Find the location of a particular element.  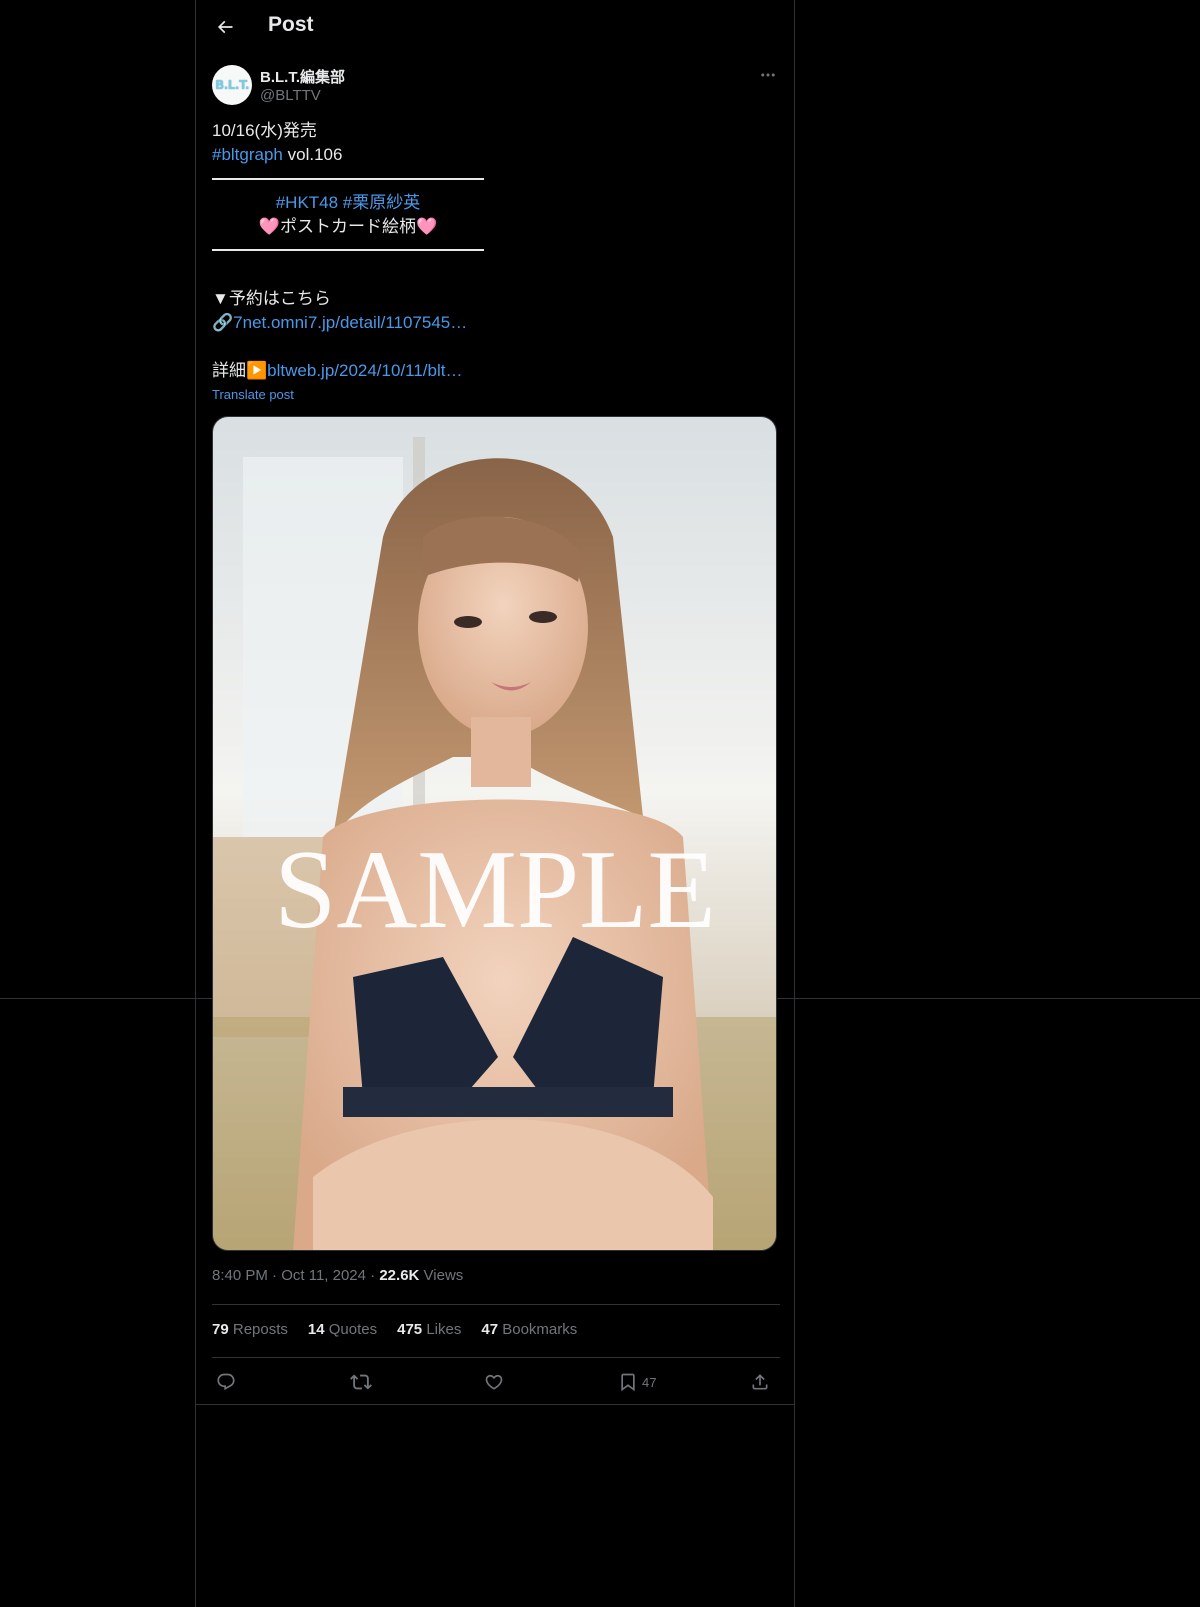

post-header: Post is located at coordinates (496, 26).